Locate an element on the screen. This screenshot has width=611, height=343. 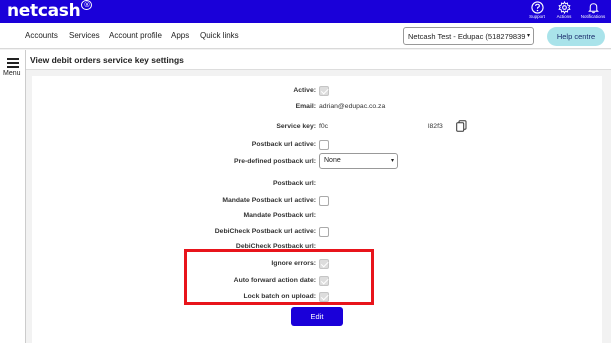
netcash-logo: netcash ® is located at coordinates (50, 10).